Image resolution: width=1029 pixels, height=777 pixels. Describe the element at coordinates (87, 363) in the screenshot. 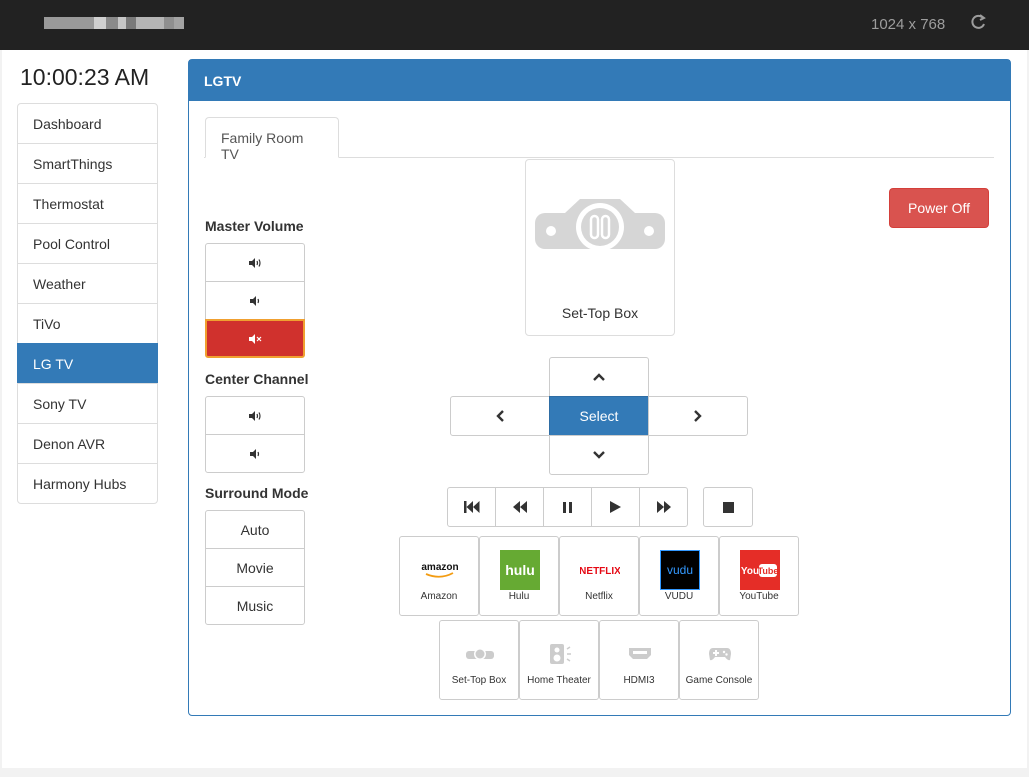

I see `sidebar-item-lg-tv: LG TV` at that location.